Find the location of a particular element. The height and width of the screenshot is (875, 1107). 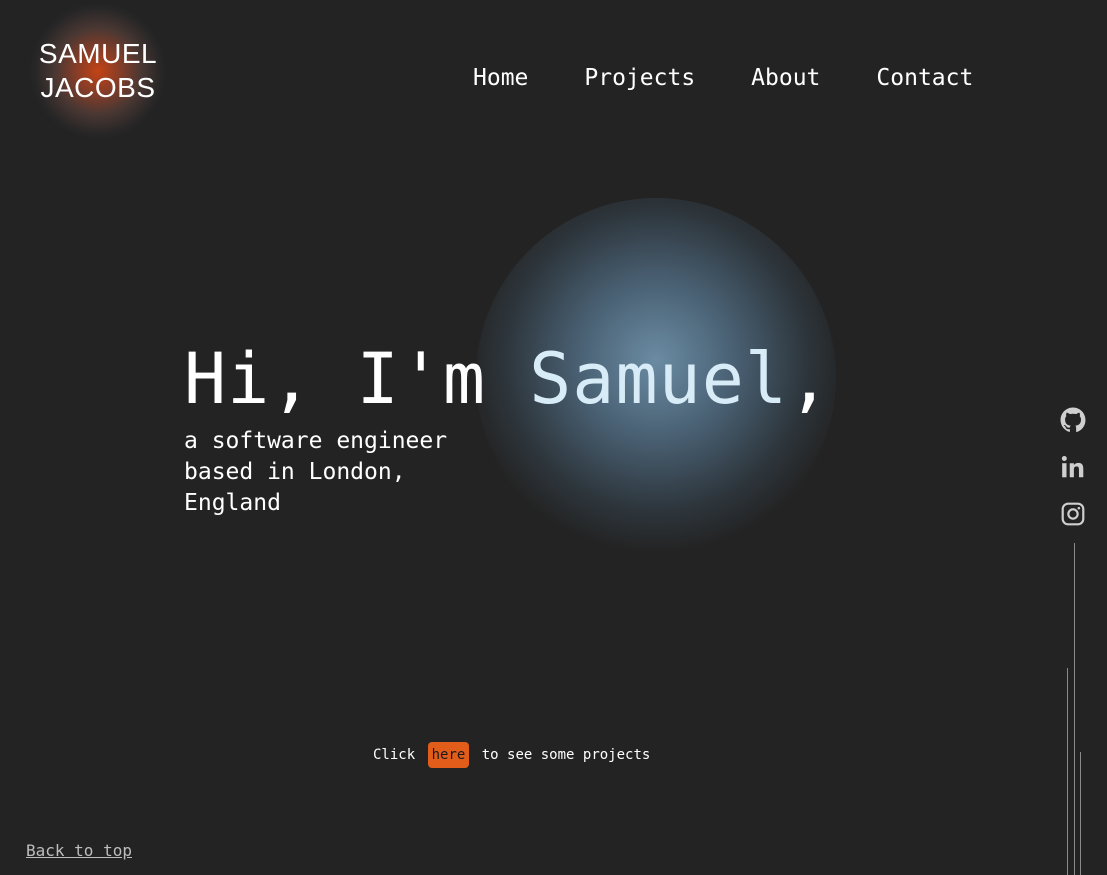

nav-home: Home is located at coordinates (500, 78).